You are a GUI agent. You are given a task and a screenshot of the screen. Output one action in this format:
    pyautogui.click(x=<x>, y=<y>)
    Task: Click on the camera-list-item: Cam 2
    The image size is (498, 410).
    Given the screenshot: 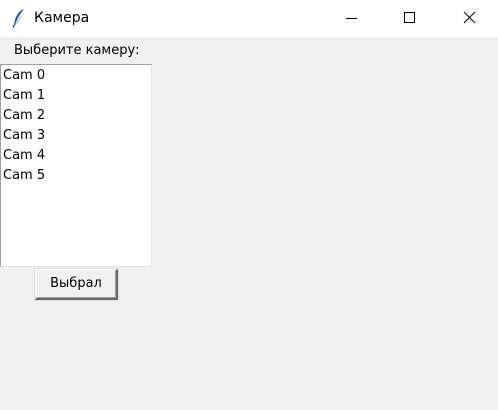 What is the action you would take?
    pyautogui.click(x=76, y=116)
    